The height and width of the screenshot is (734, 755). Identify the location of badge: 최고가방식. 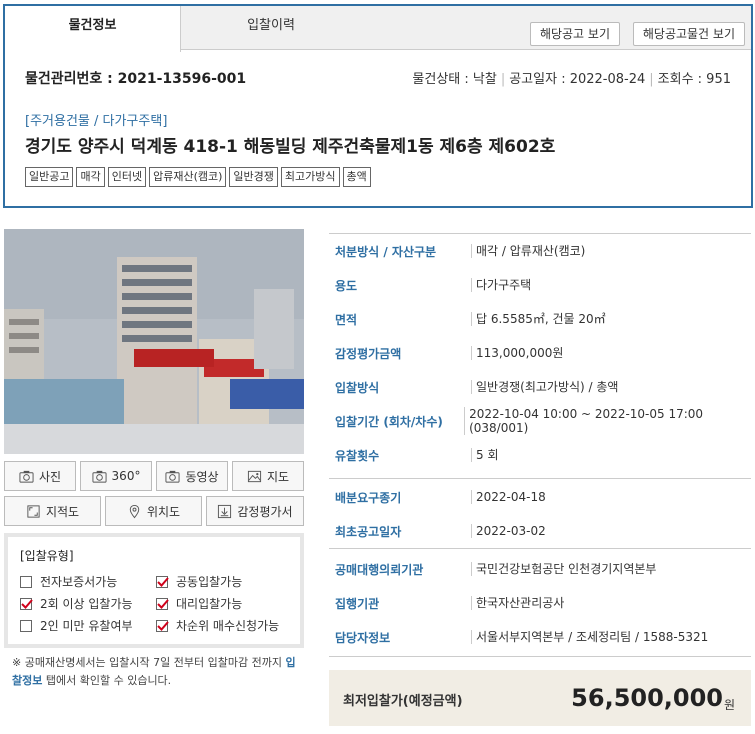
(310, 177).